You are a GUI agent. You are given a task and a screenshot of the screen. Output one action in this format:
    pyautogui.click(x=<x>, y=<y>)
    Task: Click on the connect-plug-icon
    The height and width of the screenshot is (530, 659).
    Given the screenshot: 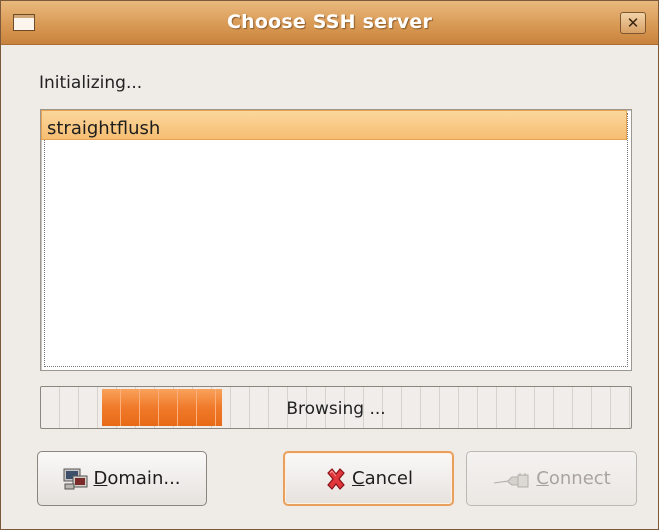 What is the action you would take?
    pyautogui.click(x=512, y=479)
    